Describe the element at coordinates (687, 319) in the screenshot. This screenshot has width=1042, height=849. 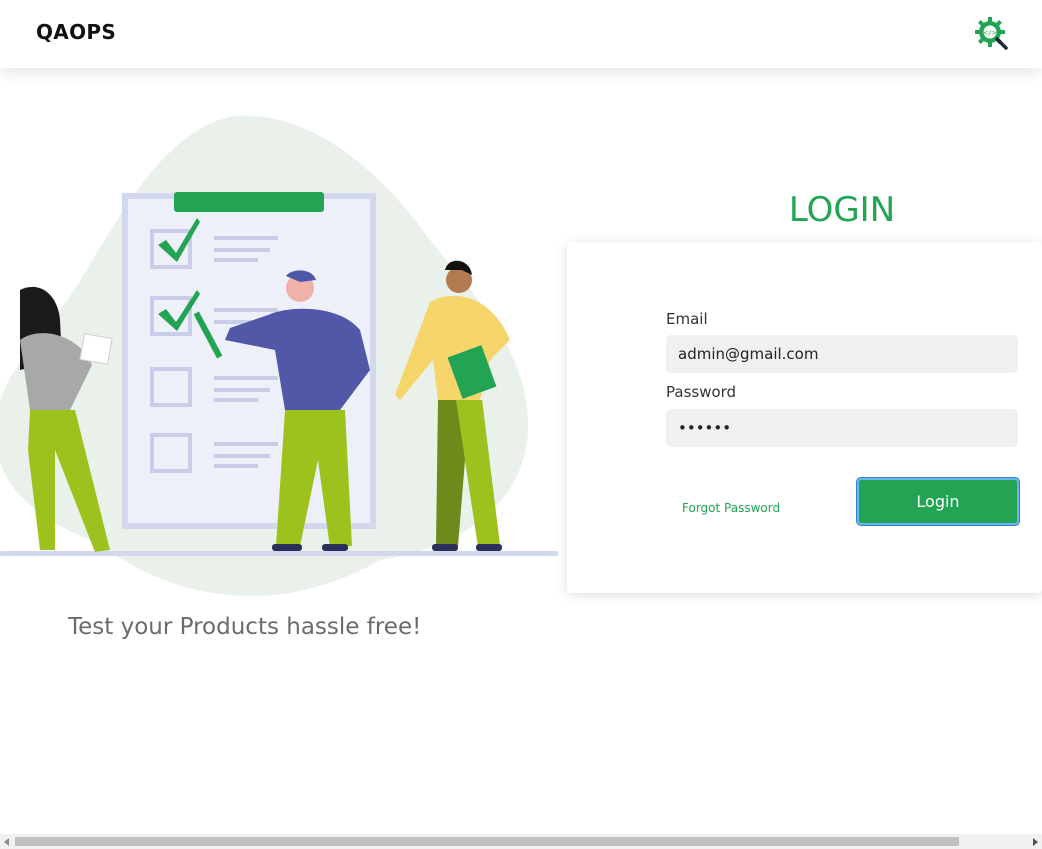
I see `email-label: Email` at that location.